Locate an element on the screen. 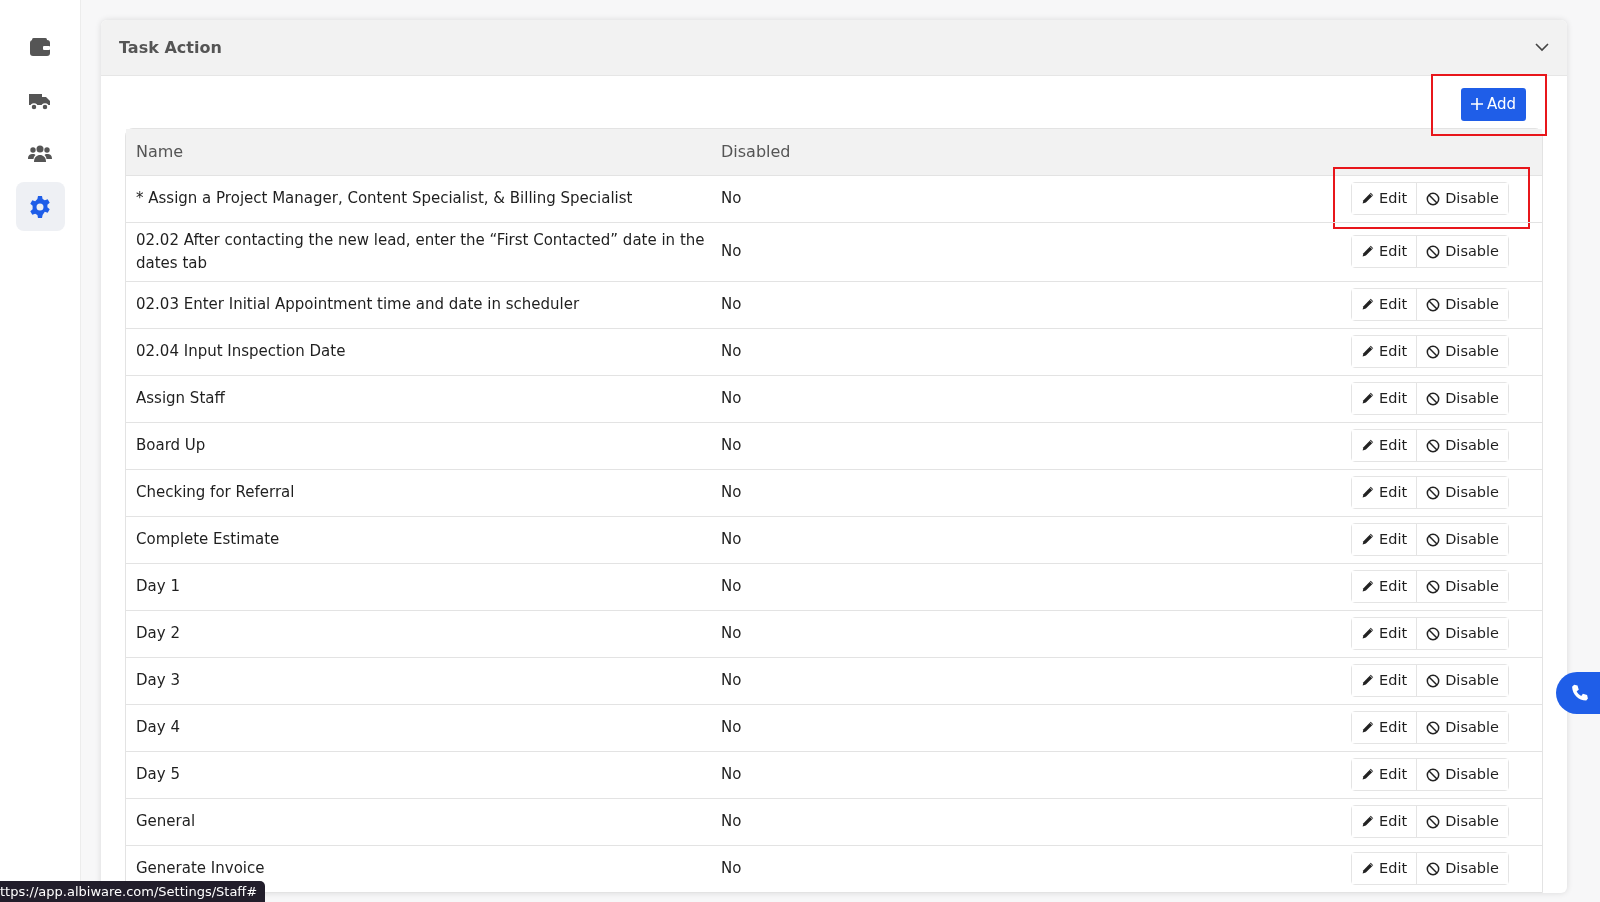  table-cell-text: Day 4 is located at coordinates (158, 727).